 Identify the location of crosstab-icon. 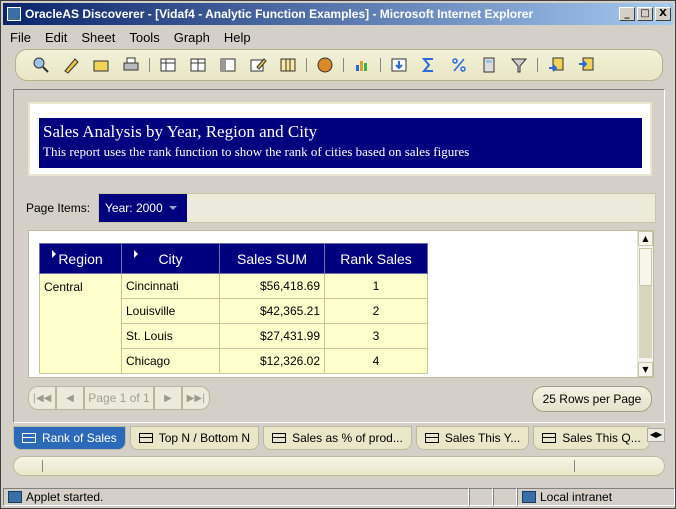
(228, 65).